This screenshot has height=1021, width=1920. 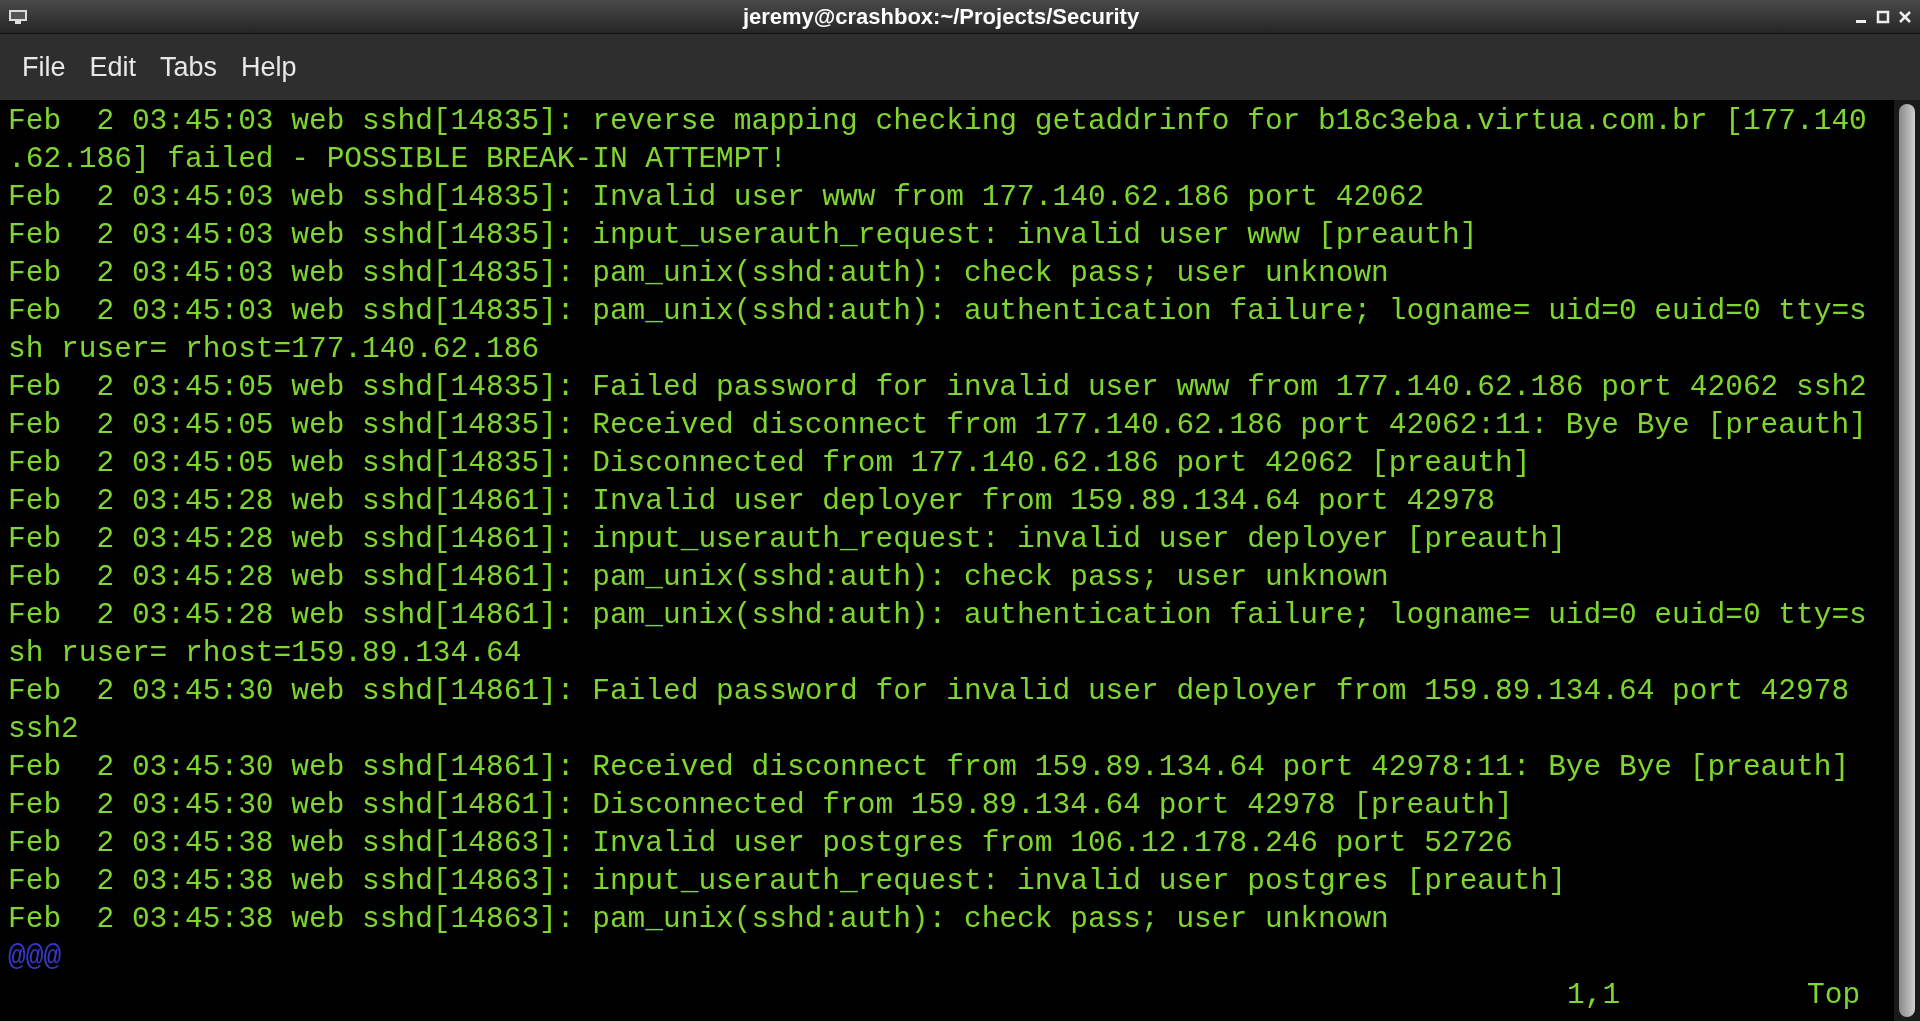 I want to click on log-line: Feb 2 03:45:30 web sshd[14861]: Failed password for invalid user deployer from 159.89.134.64 port 42978, so click(x=929, y=691).